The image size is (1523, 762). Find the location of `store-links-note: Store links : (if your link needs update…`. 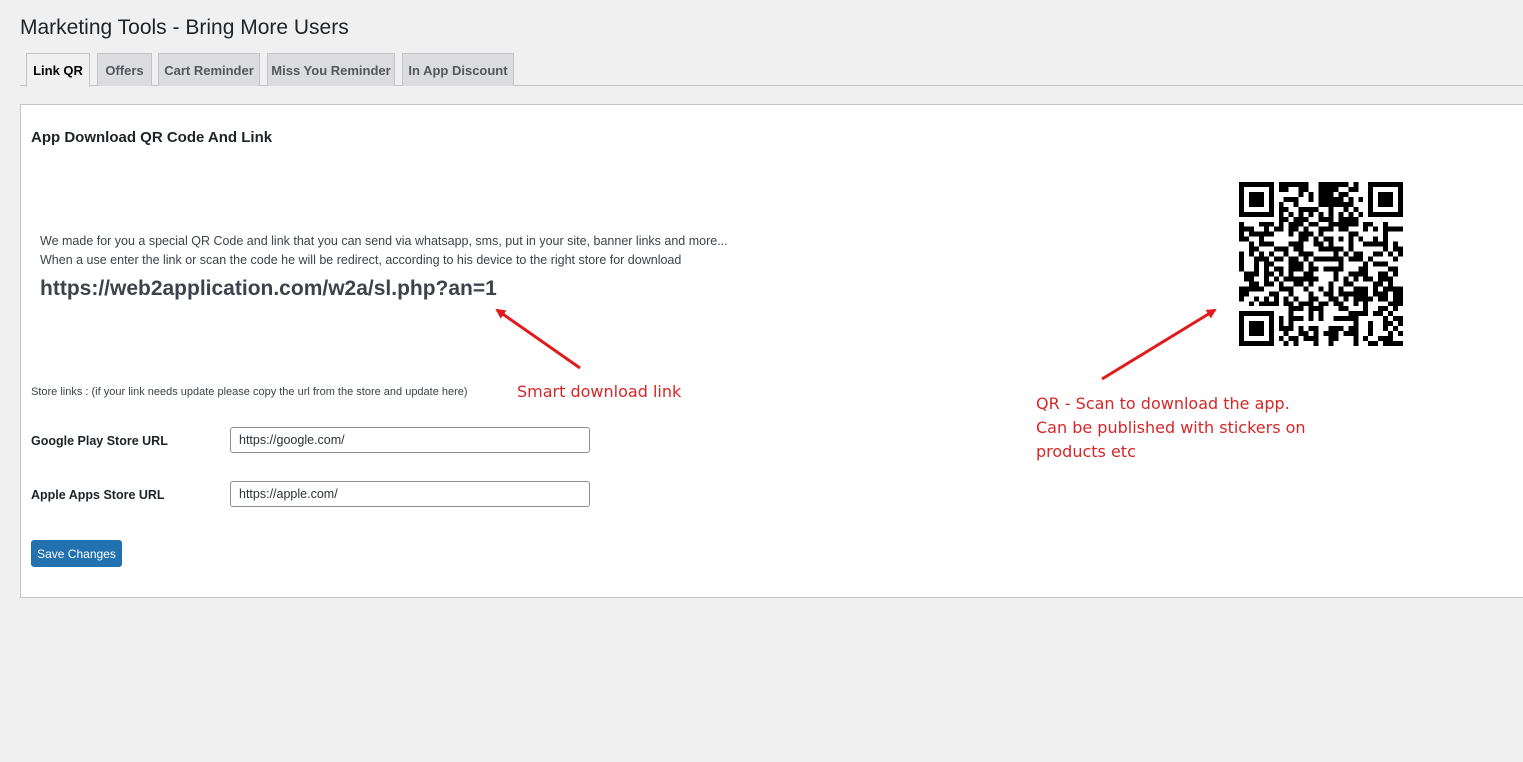

store-links-note: Store links : (if your link needs update… is located at coordinates (249, 392).